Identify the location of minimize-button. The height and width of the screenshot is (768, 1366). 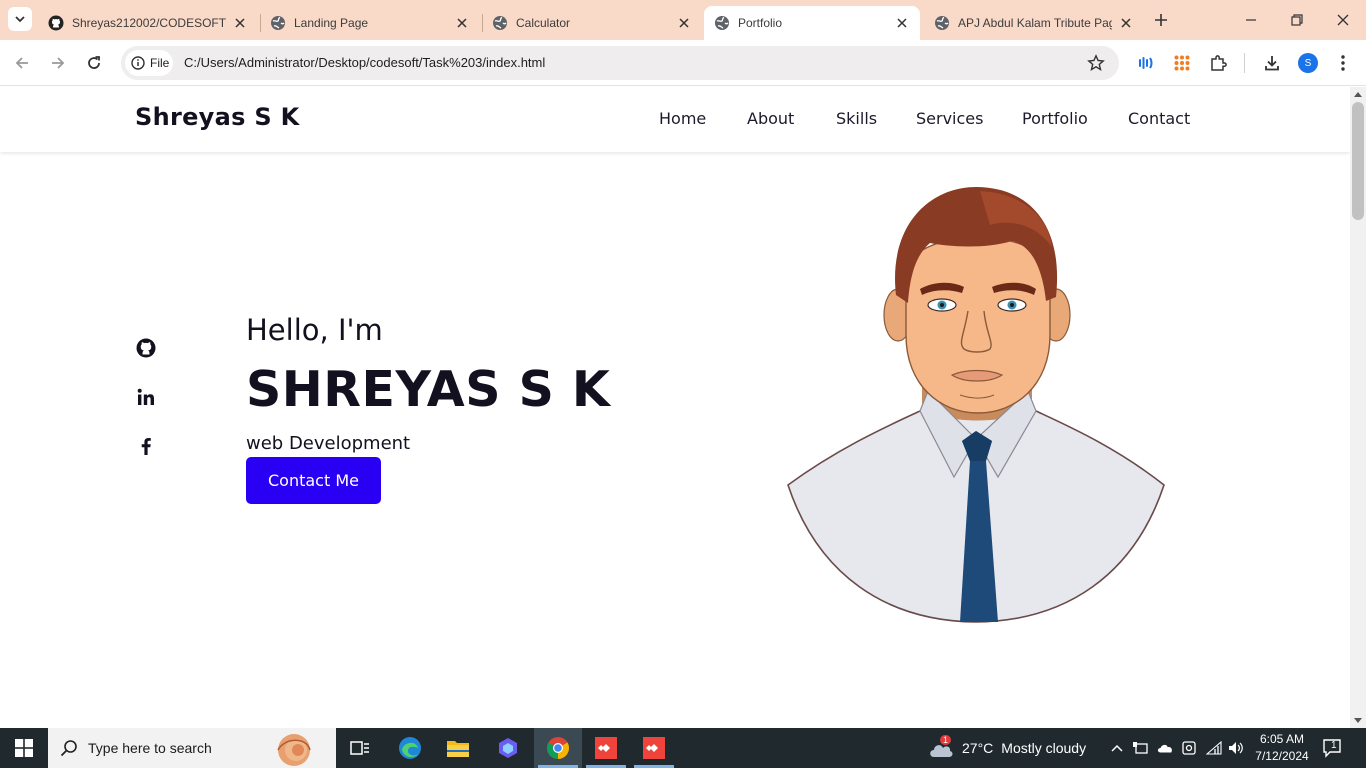
(1251, 20).